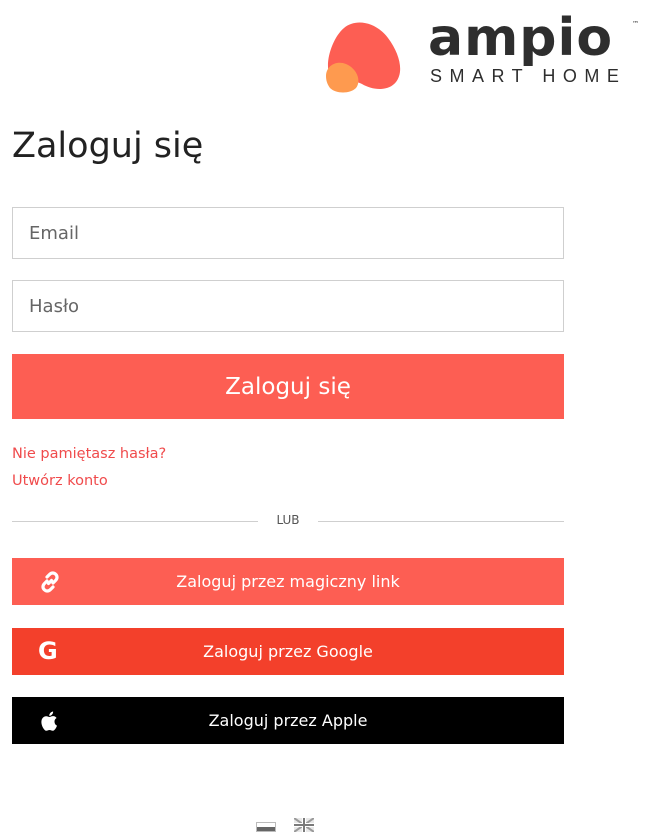 The height and width of the screenshot is (832, 649). I want to click on apple-login-button: Zaloguj przez Apple, so click(288, 720).